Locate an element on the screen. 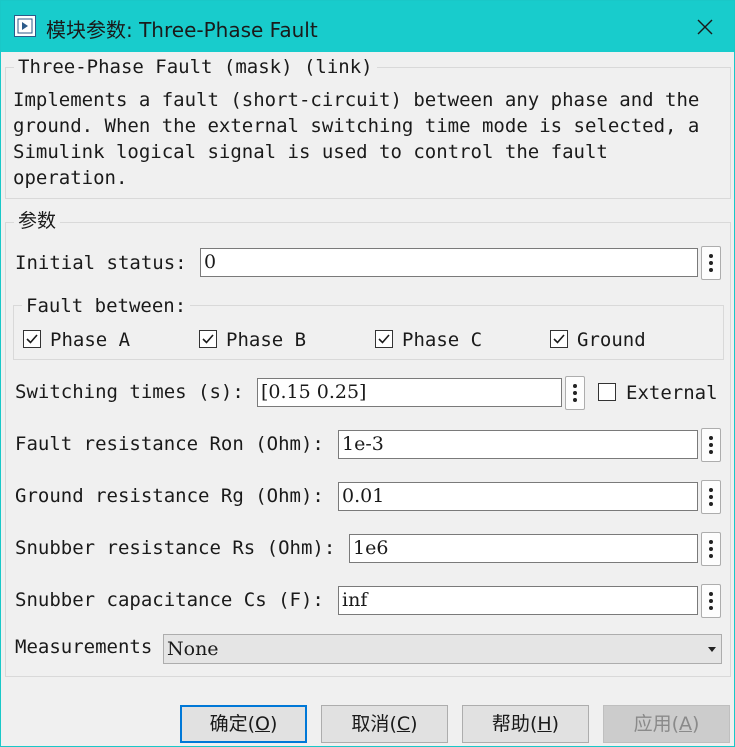 The image size is (735, 747). switching-times-input: [0.15 0.25] is located at coordinates (409, 392).